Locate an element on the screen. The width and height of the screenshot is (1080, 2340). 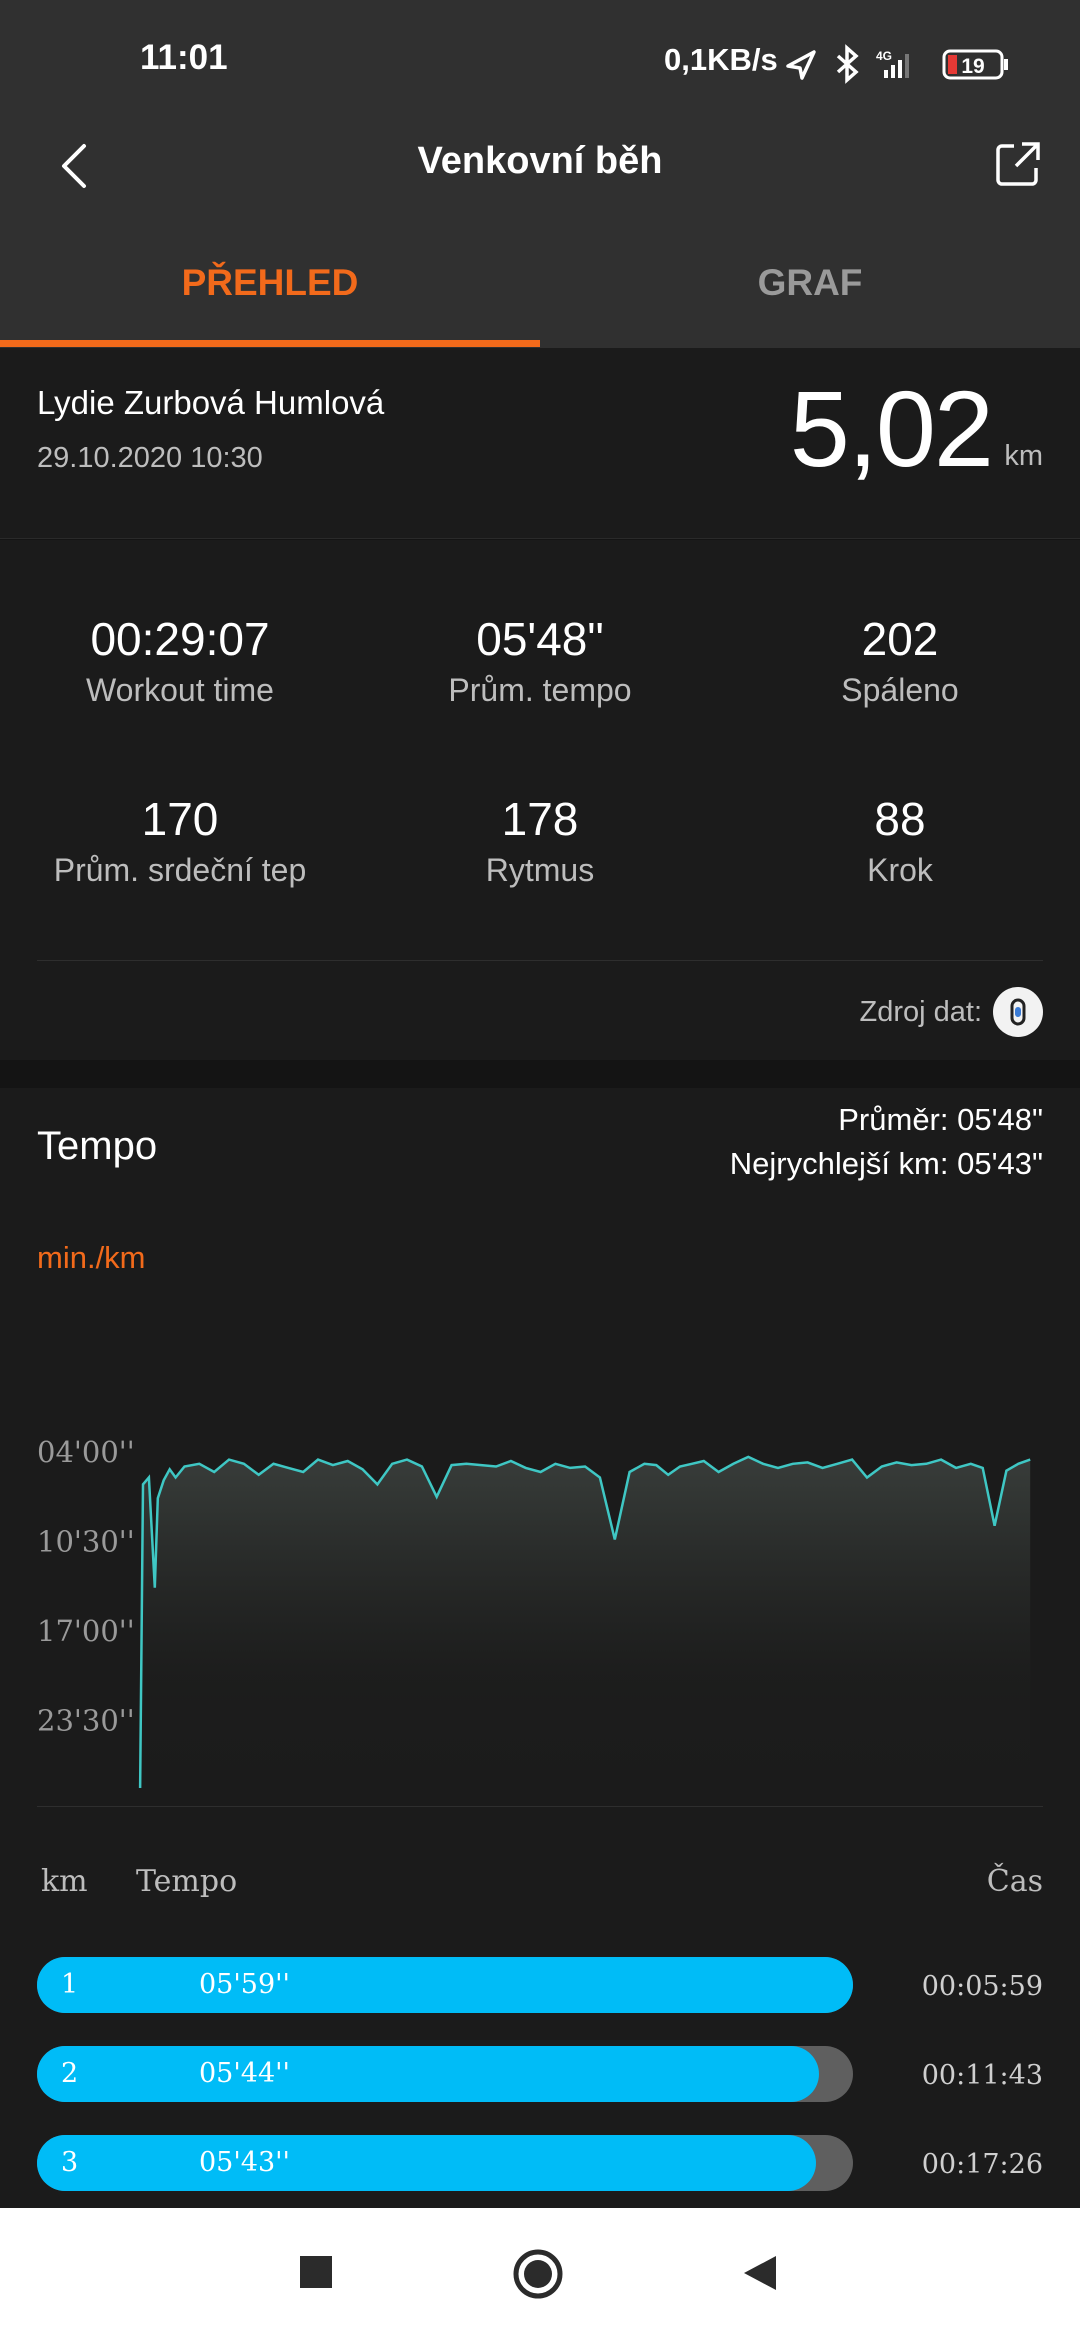
stat-calories: 202 Spáleno is located at coordinates (900, 660).